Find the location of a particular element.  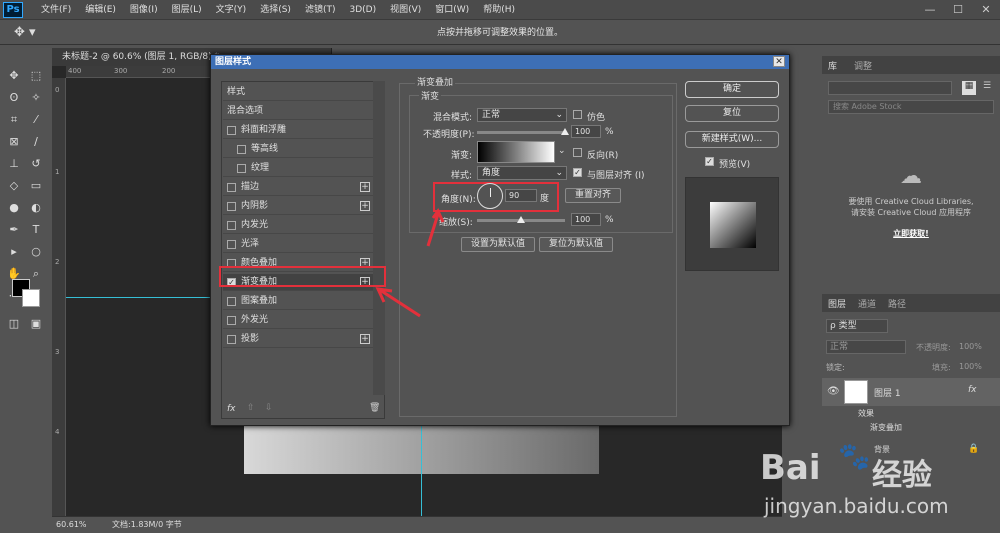

watermark-brand2: 经验 is located at coordinates (902, 475).